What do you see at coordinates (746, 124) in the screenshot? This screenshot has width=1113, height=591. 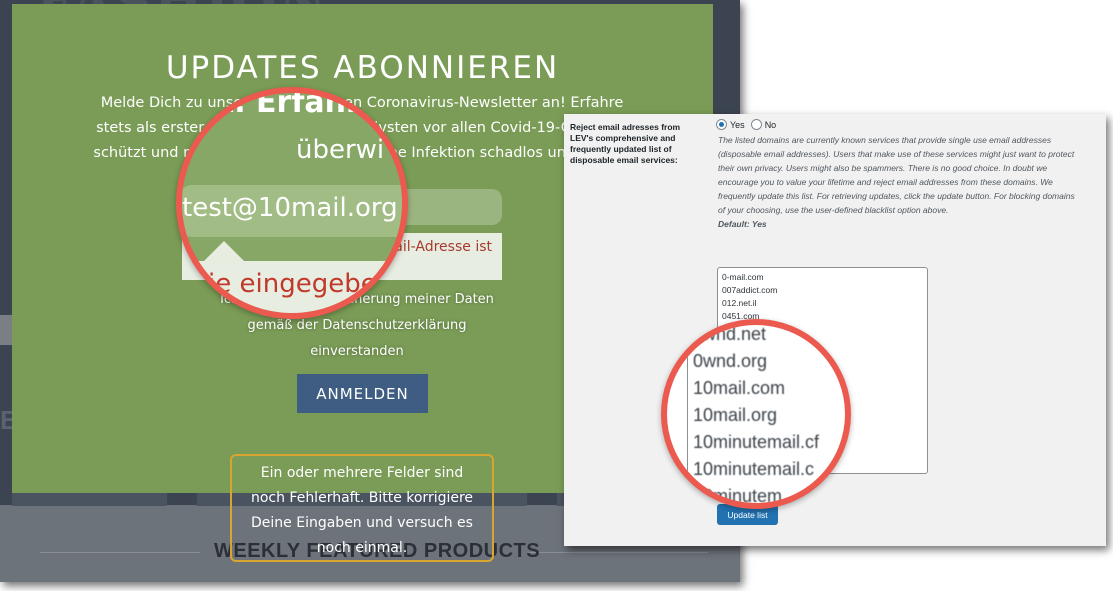 I see `radio-group: Yes No` at bounding box center [746, 124].